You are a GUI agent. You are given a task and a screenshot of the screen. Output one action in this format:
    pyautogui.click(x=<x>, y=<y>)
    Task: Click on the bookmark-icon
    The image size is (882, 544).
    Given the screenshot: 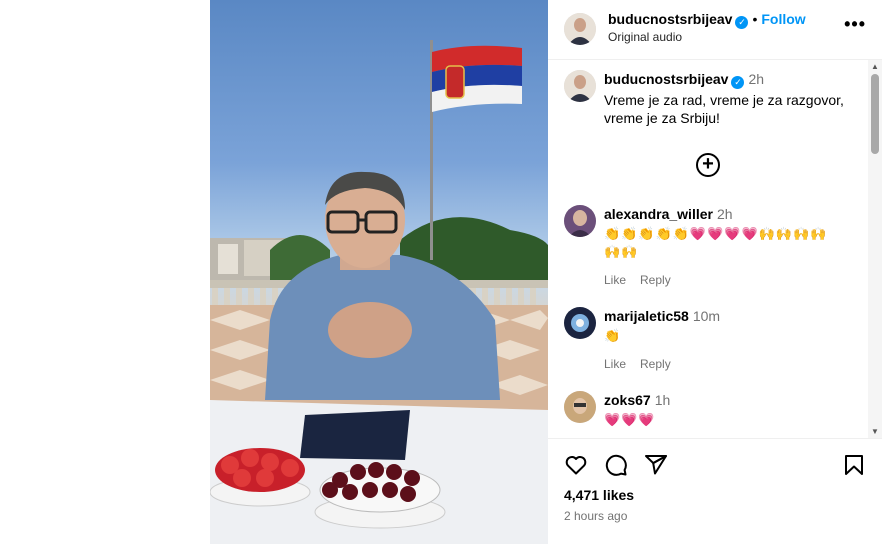 What is the action you would take?
    pyautogui.click(x=854, y=467)
    